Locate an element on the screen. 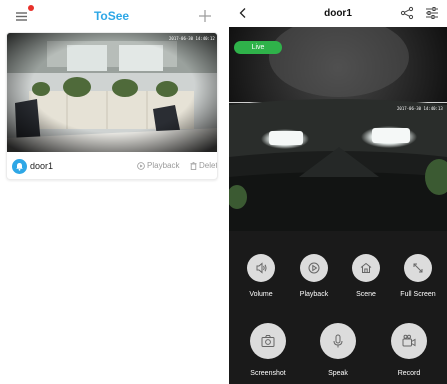 The image size is (447, 384). app-header: ToSee is located at coordinates (111, 15).